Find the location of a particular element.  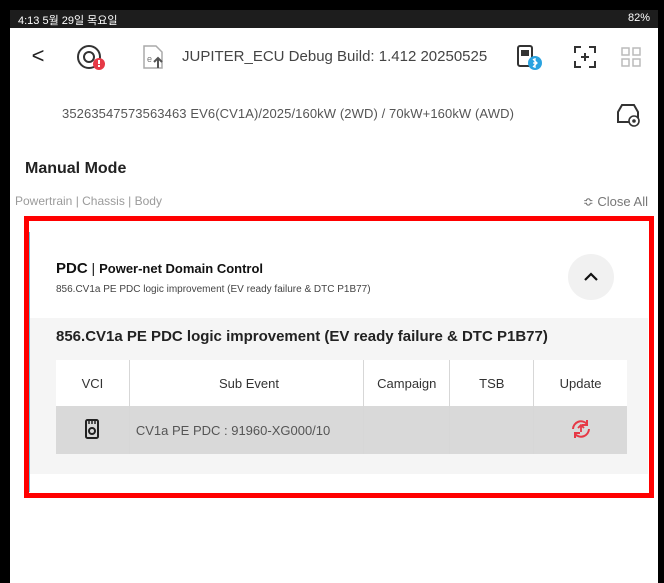

collapse-button is located at coordinates (591, 277).